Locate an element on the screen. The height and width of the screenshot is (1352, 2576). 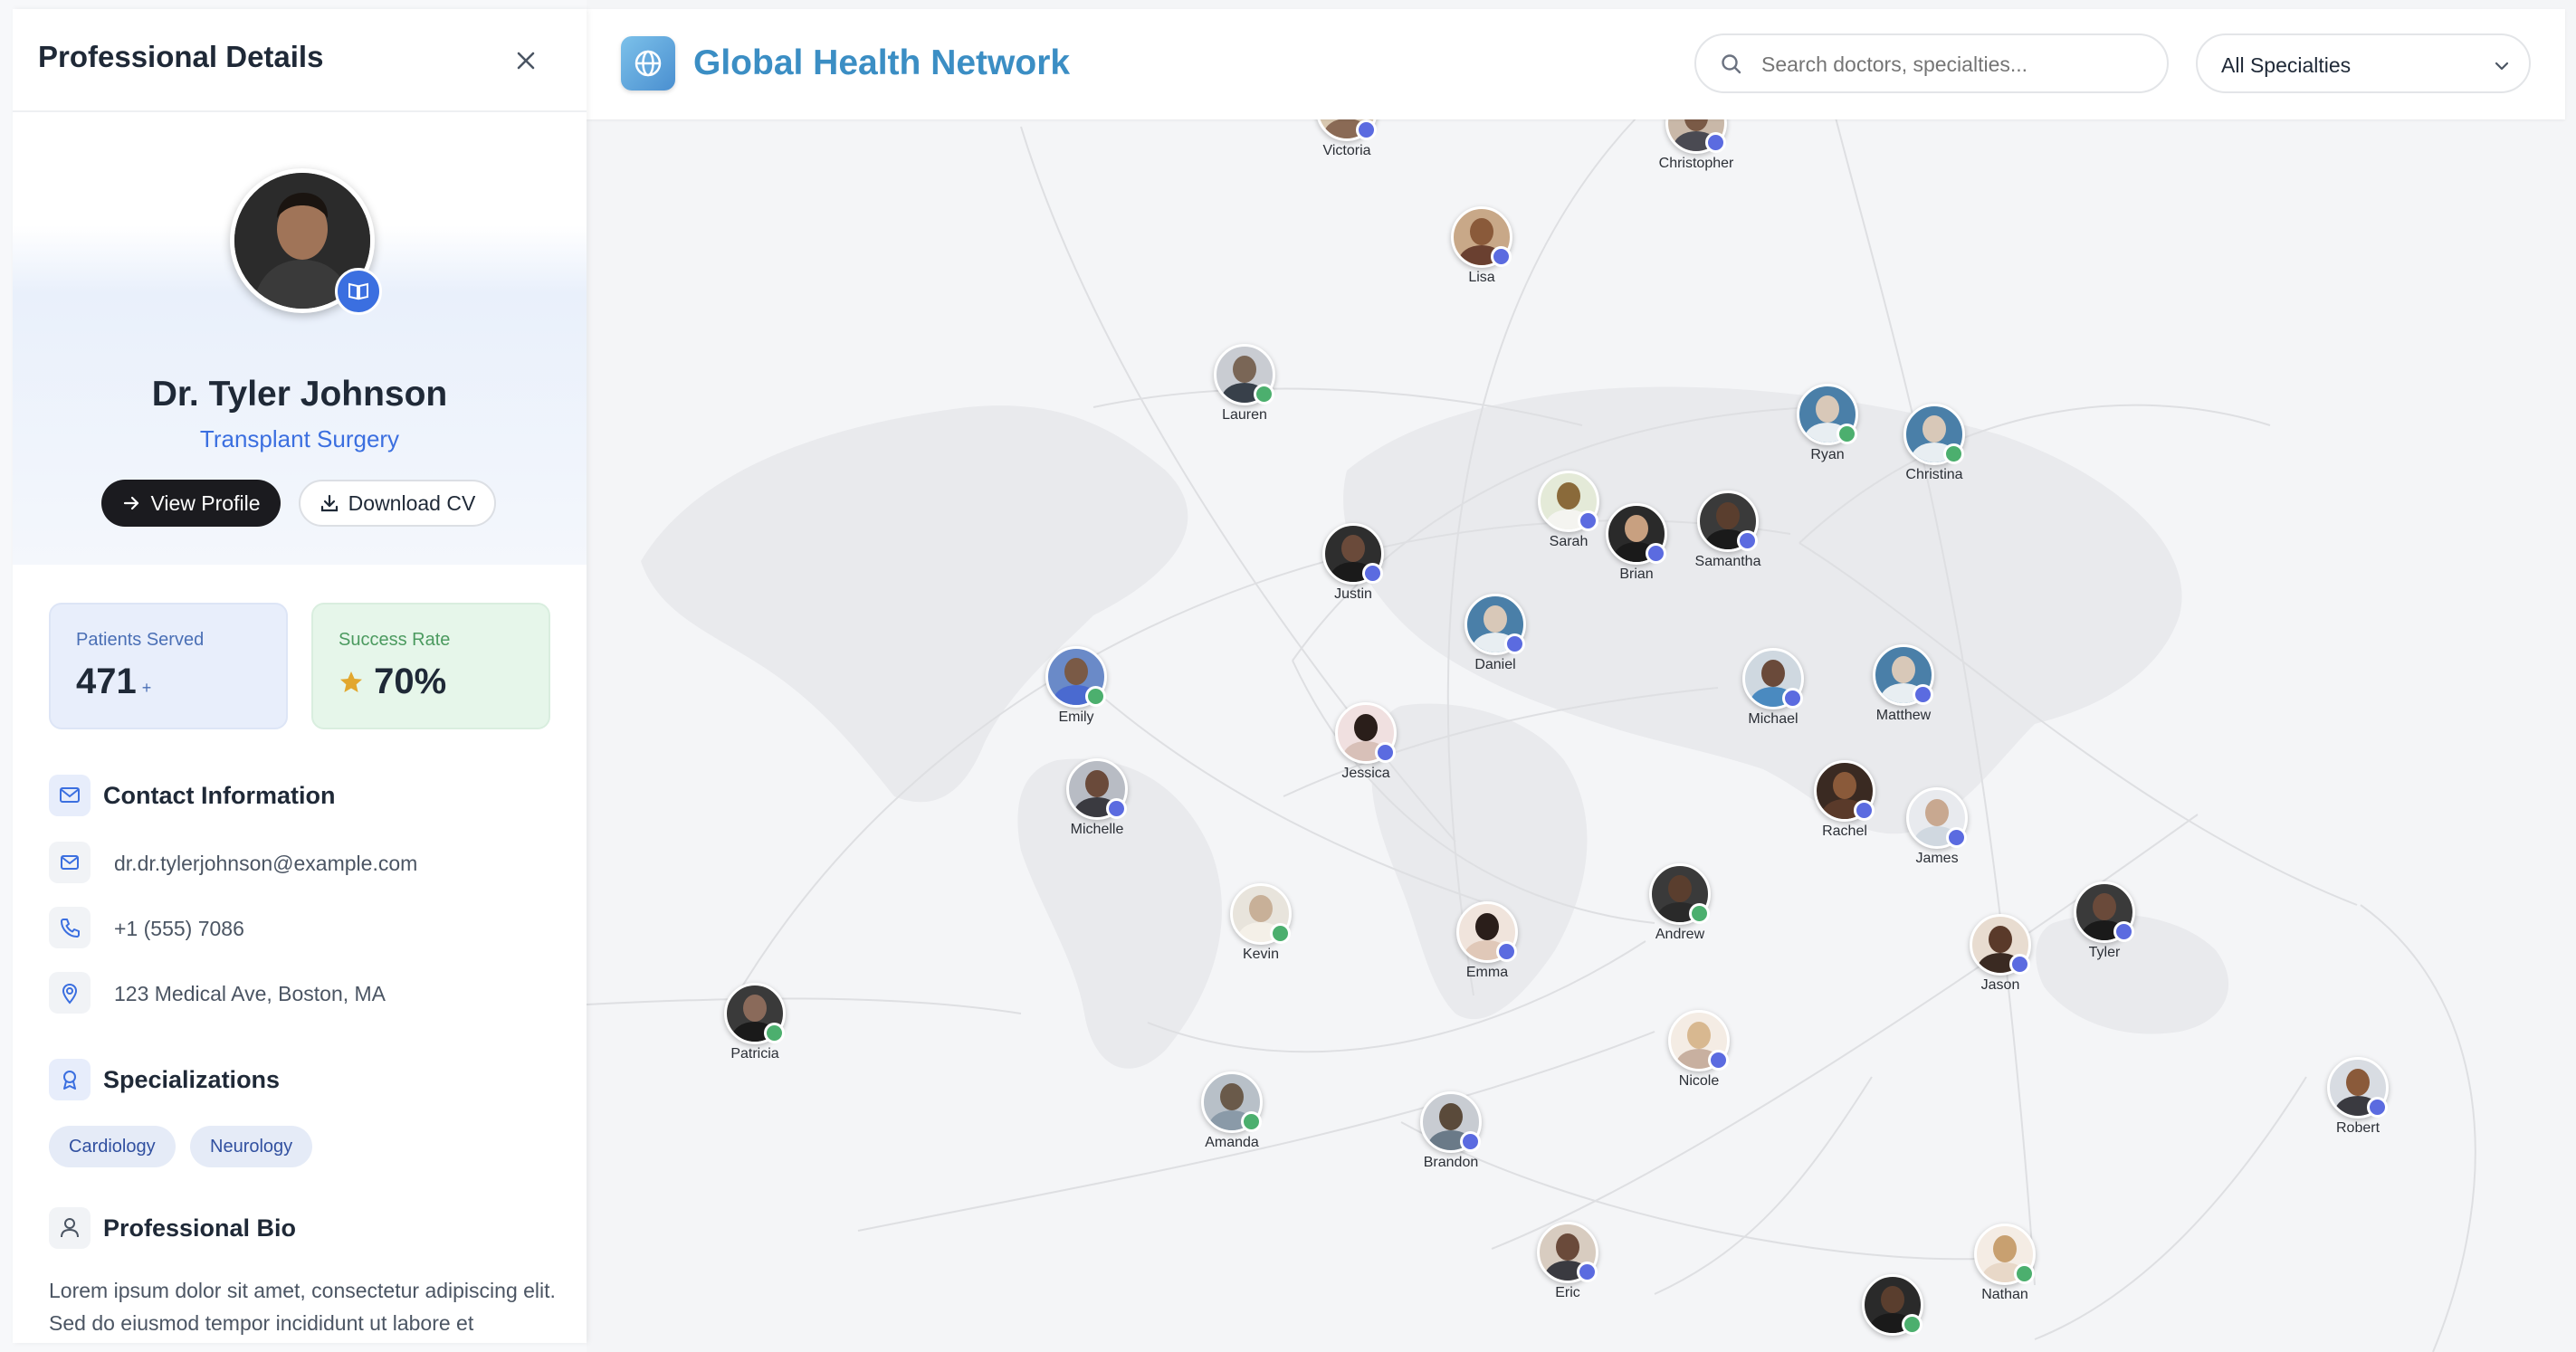
doctor-name: Eric is located at coordinates (1568, 1293).